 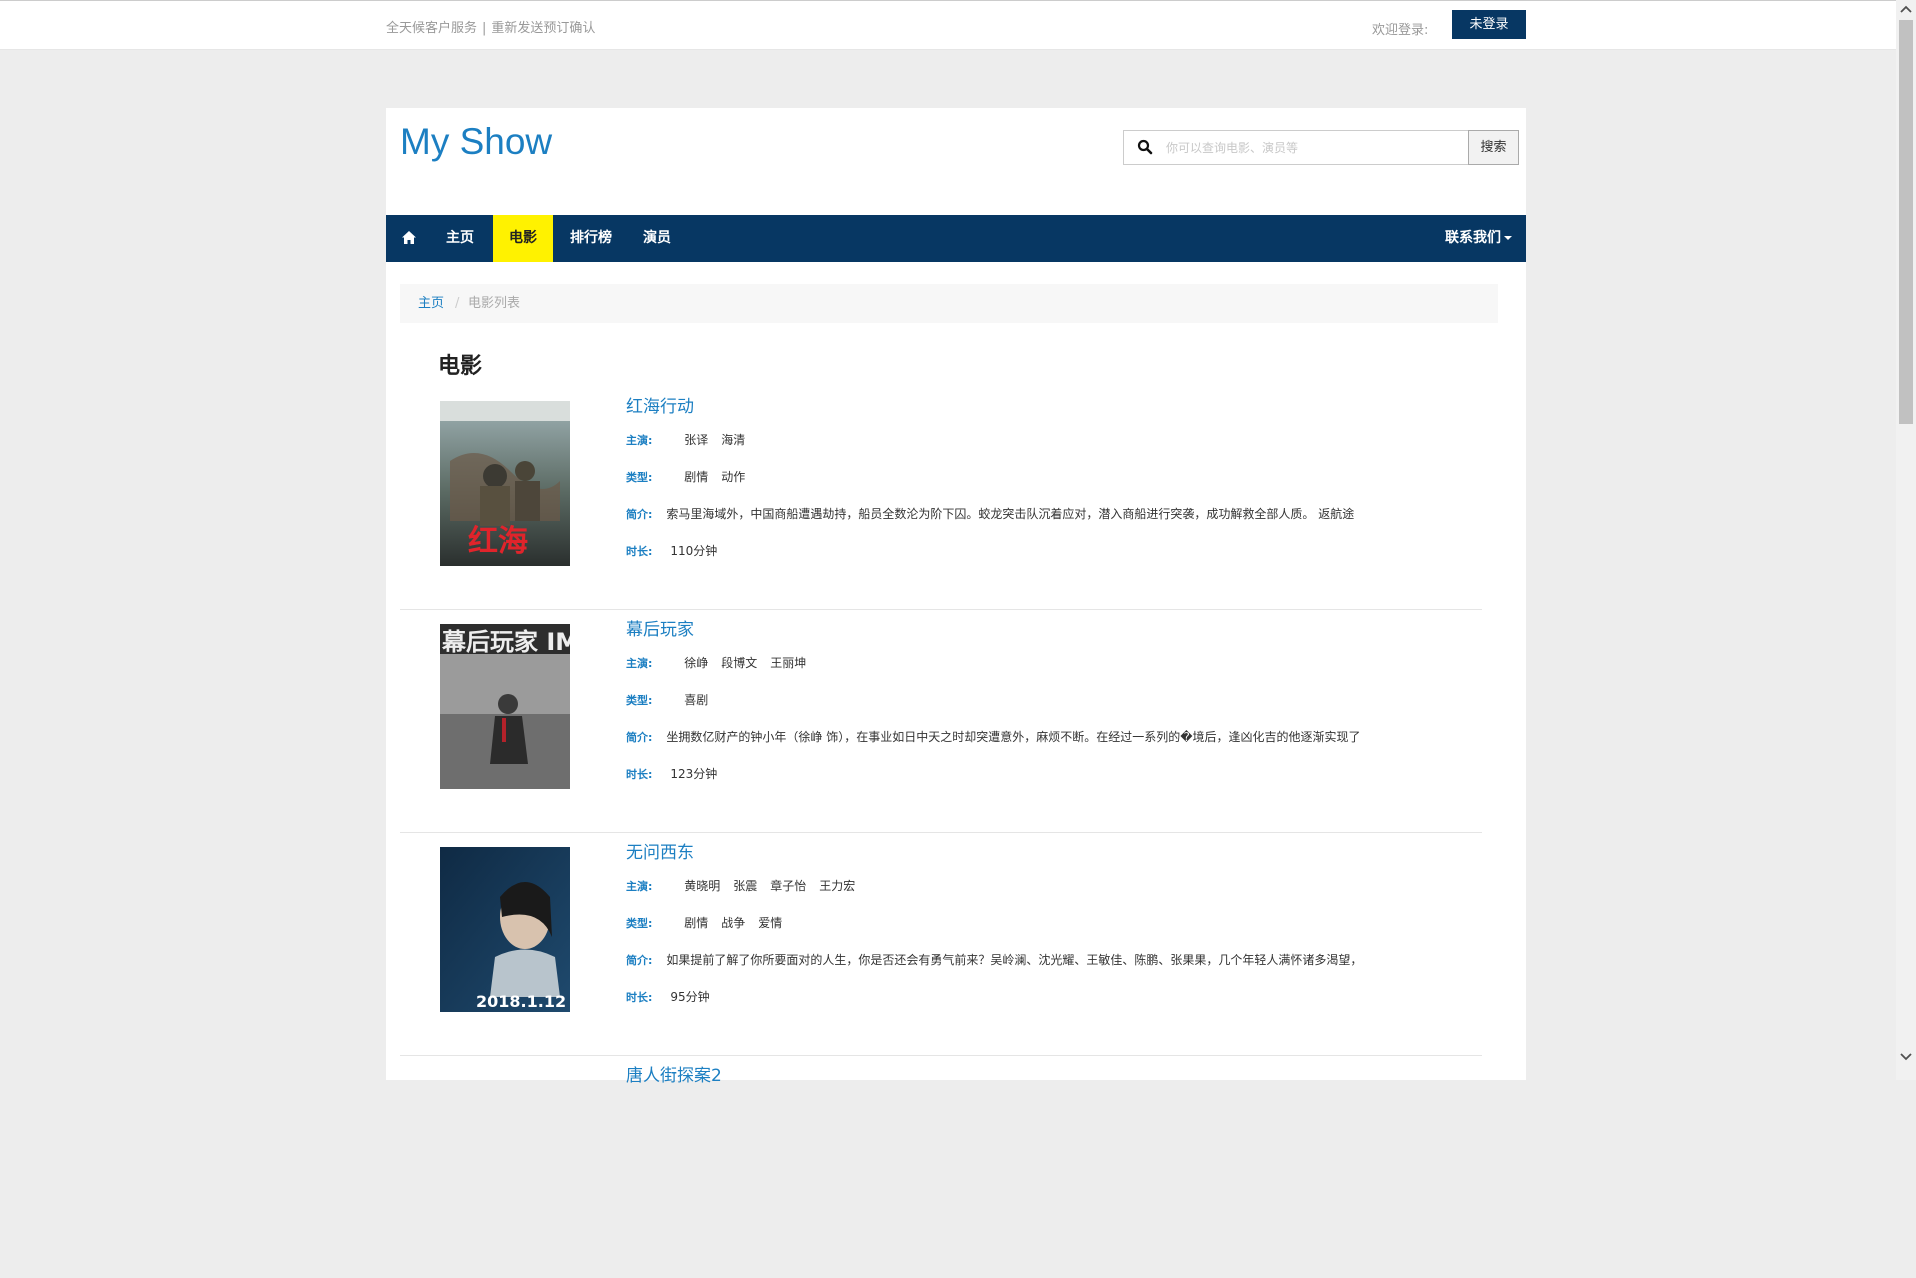 I want to click on movie-title: 唐人街探案2, so click(x=674, y=1073).